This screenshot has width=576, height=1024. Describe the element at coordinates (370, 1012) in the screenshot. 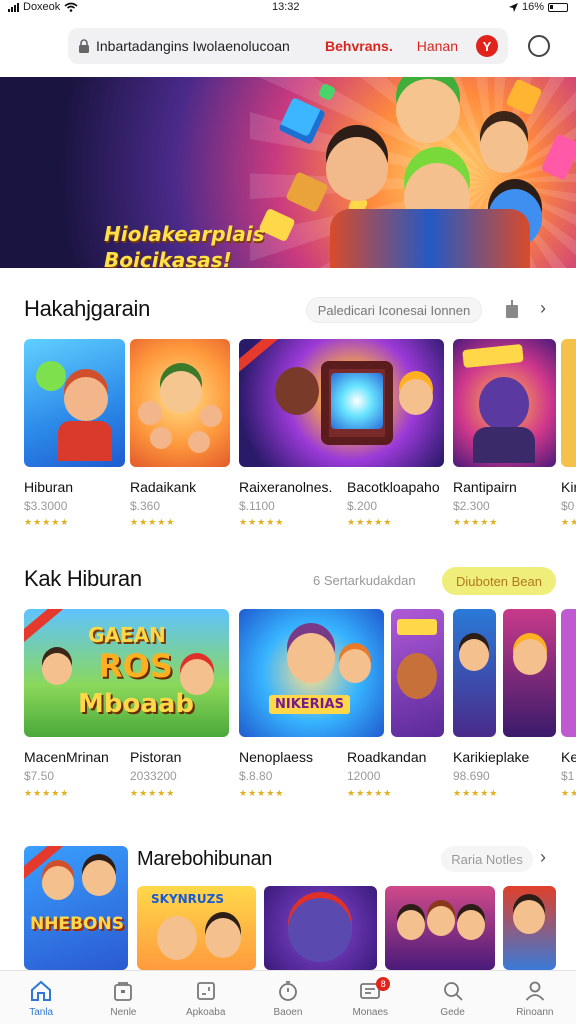

I see `tab-label: Monaes` at that location.